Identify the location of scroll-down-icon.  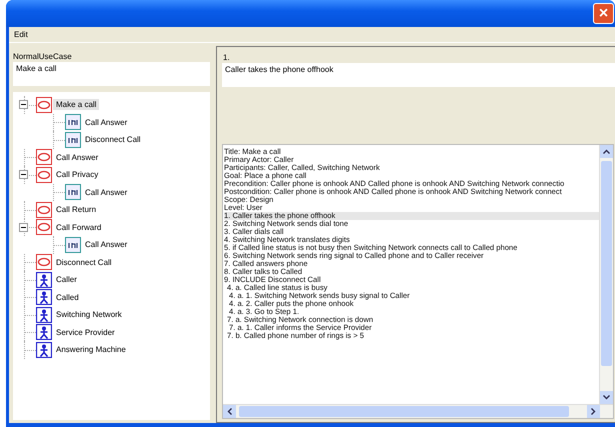
(606, 397).